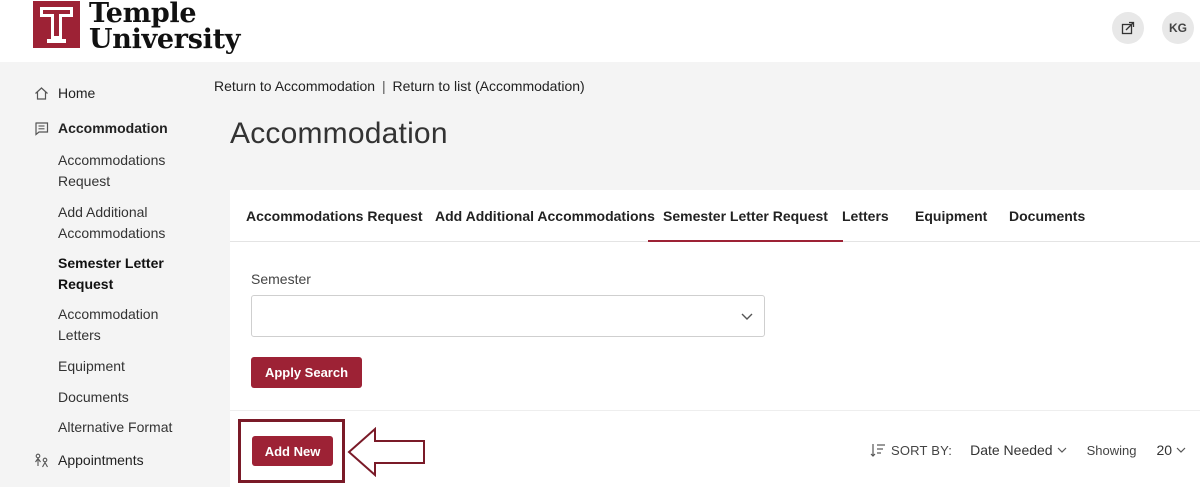 This screenshot has height=487, width=1200. Describe the element at coordinates (1164, 450) in the screenshot. I see `page-size-dropdown: 20` at that location.